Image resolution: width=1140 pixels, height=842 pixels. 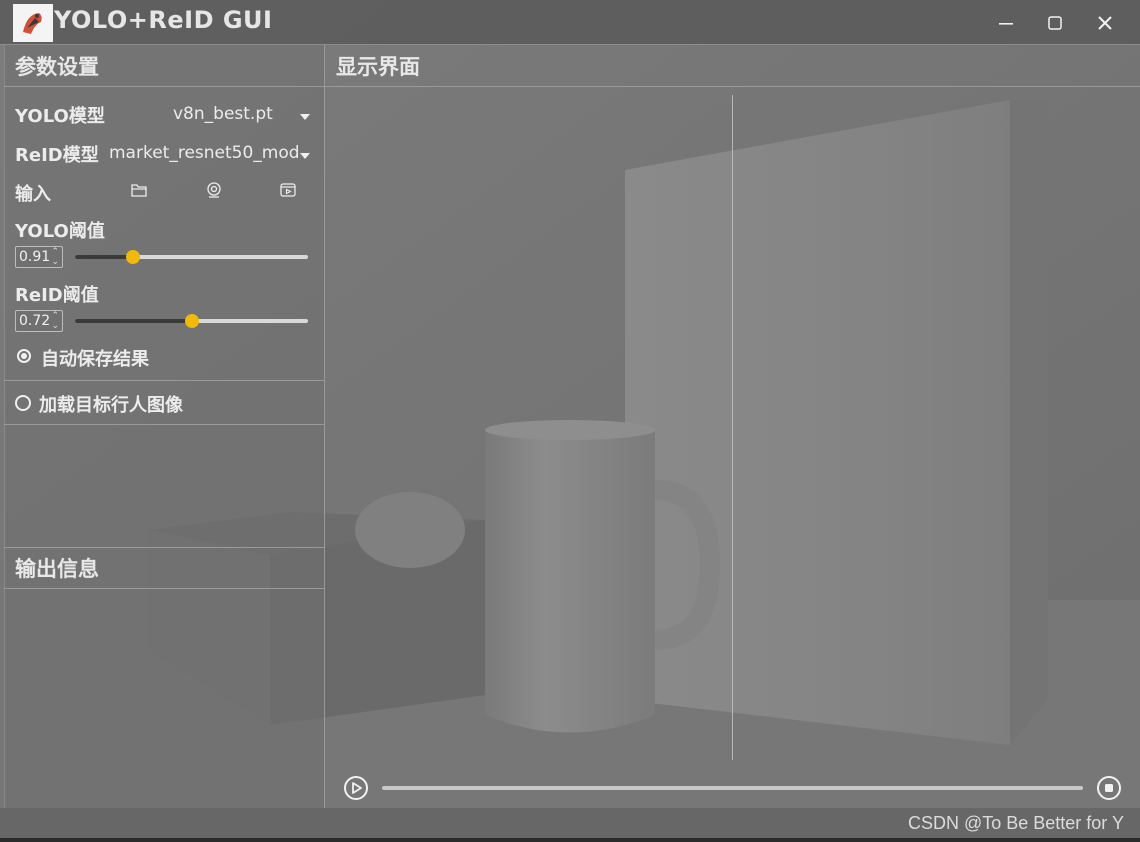 What do you see at coordinates (104, 257) in the screenshot?
I see `yolo-threshold-fill` at bounding box center [104, 257].